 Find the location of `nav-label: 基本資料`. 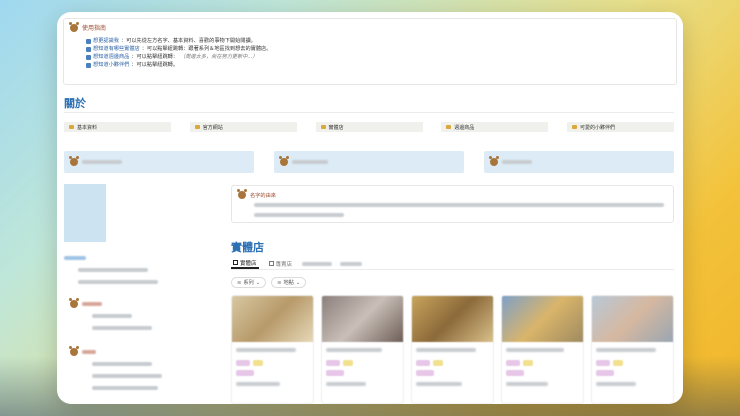

nav-label: 基本資料 is located at coordinates (87, 127).